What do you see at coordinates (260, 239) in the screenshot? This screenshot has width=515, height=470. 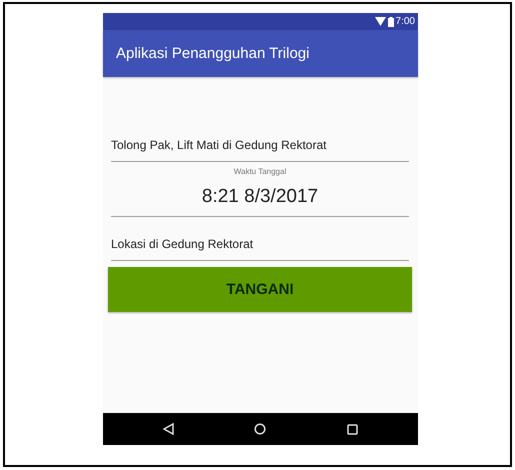 I see `text-field: Lokasi di Gedung Rektorat` at bounding box center [260, 239].